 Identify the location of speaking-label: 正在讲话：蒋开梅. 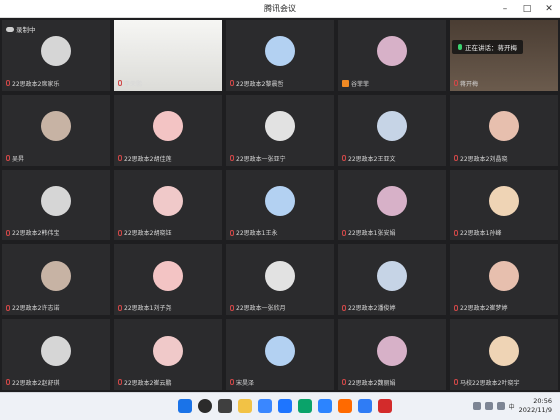
(491, 48).